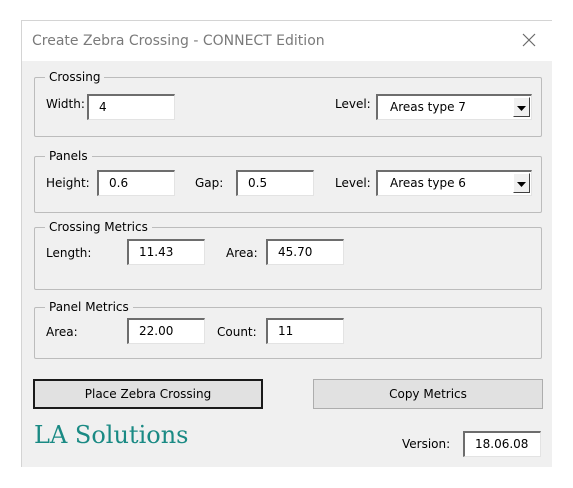 This screenshot has width=573, height=488. What do you see at coordinates (68, 156) in the screenshot?
I see `panels-legend: Panels` at bounding box center [68, 156].